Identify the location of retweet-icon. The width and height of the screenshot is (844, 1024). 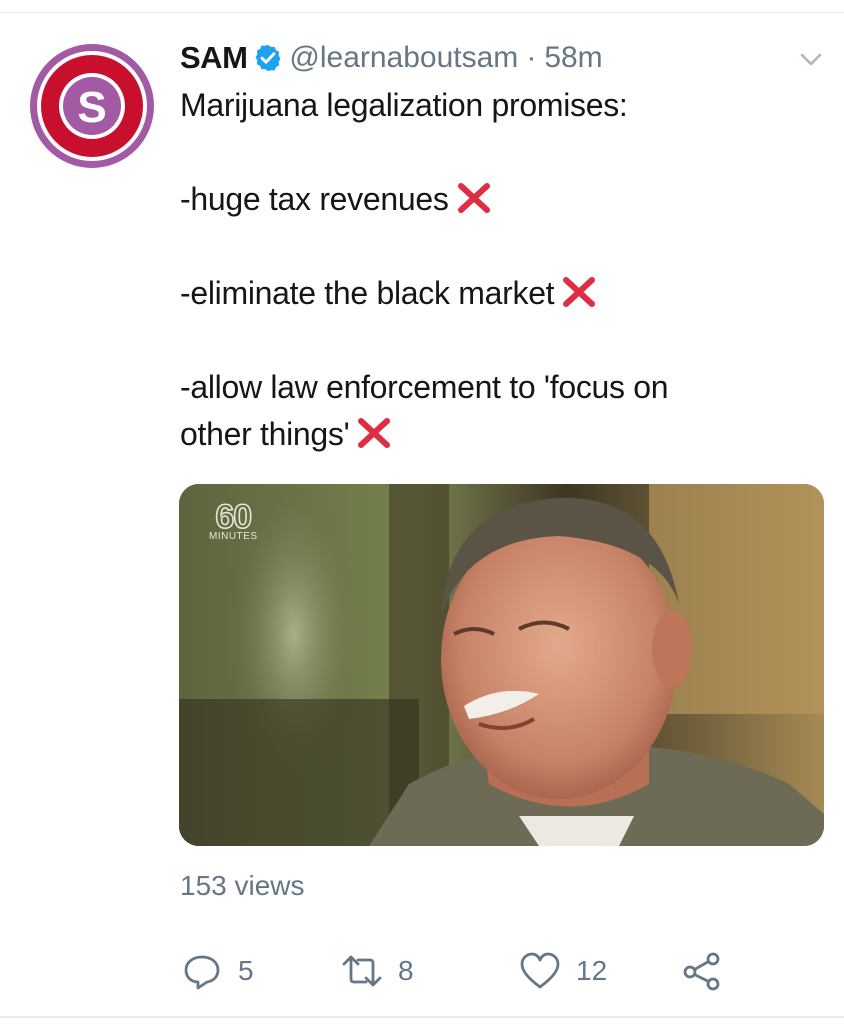
(362, 971).